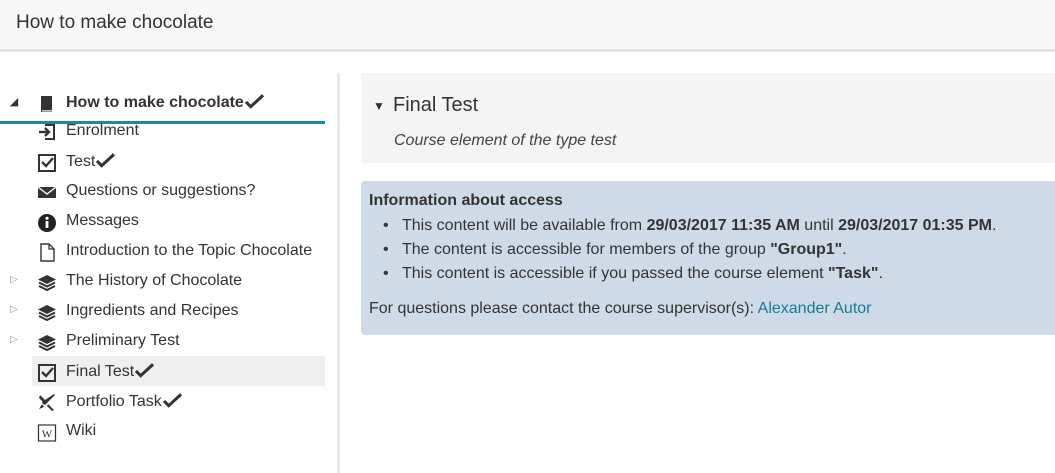 This screenshot has width=1055, height=473. What do you see at coordinates (47, 252) in the screenshot?
I see `page-icon` at bounding box center [47, 252].